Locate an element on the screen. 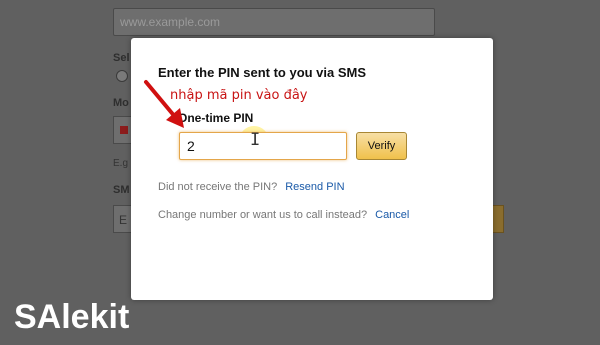  cancel-link: Cancel is located at coordinates (392, 215).